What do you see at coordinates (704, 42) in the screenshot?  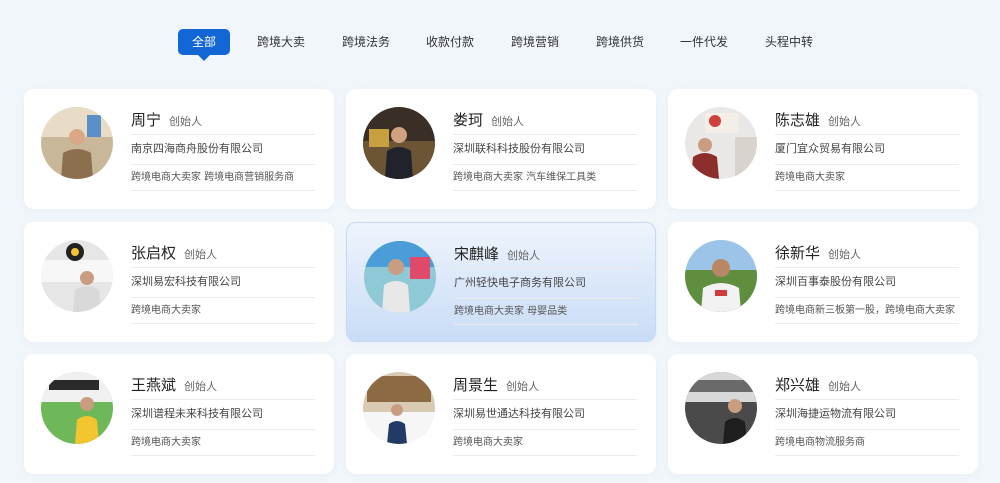 I see `tab-dropshipping: 一件代发` at bounding box center [704, 42].